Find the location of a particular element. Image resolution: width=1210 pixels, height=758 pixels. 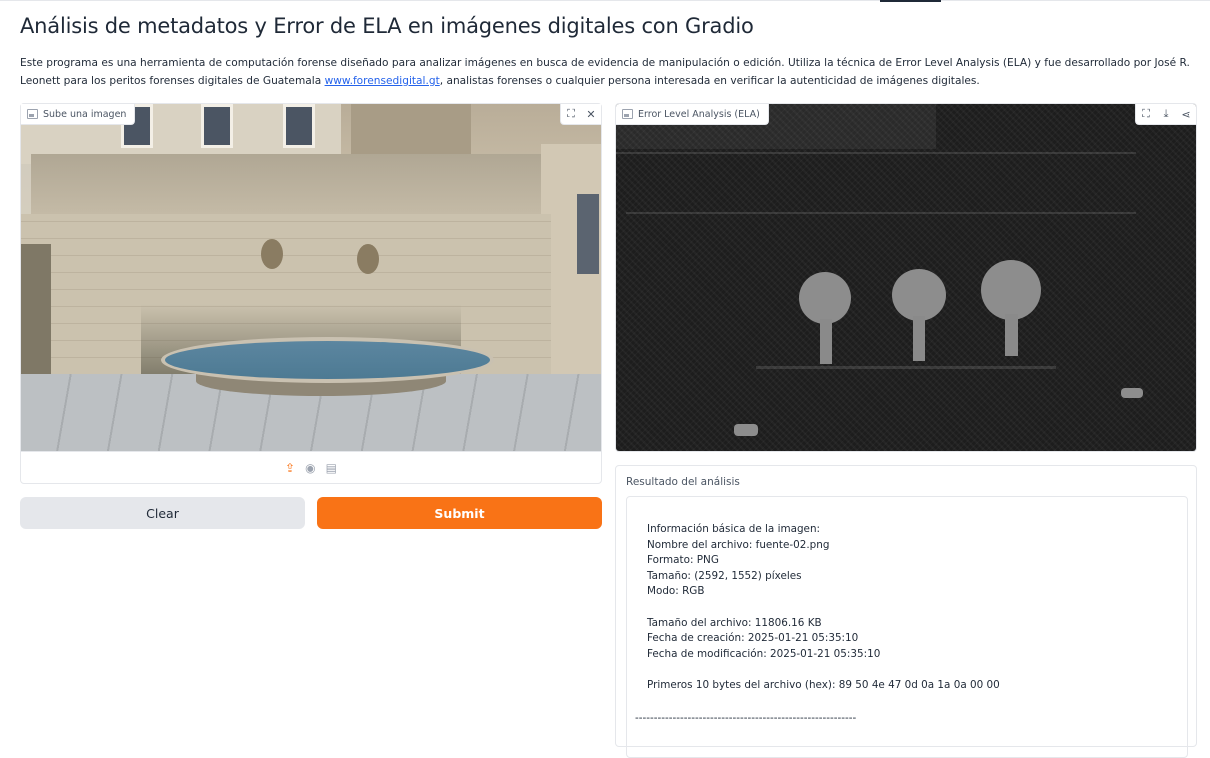

result-line: Formato: PNG is located at coordinates (683, 560).